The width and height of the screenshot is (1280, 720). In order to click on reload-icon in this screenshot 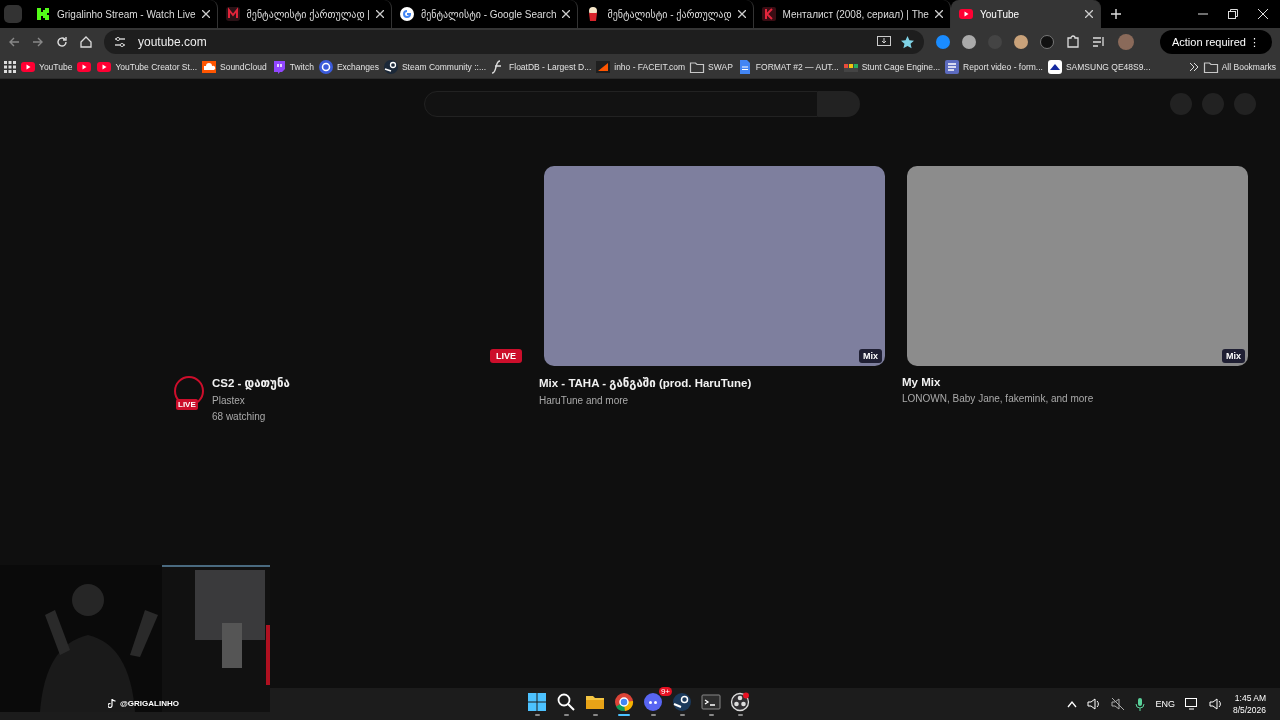, I will do `click(62, 42)`.